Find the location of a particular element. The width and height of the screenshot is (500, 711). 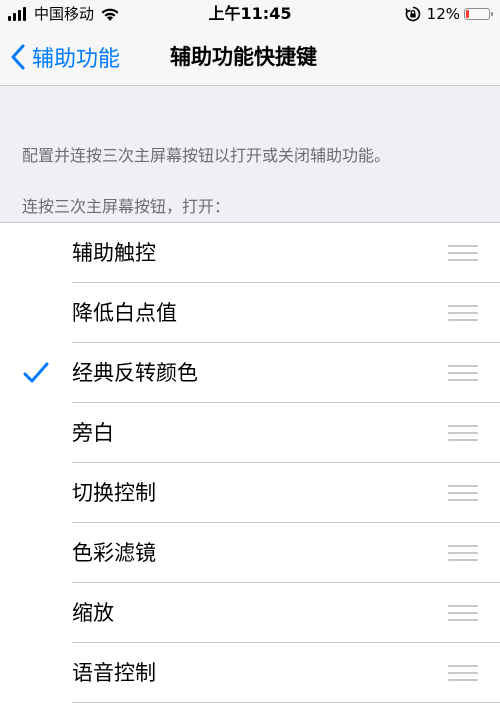

page-title: 辅助功能快捷键 is located at coordinates (243, 57).